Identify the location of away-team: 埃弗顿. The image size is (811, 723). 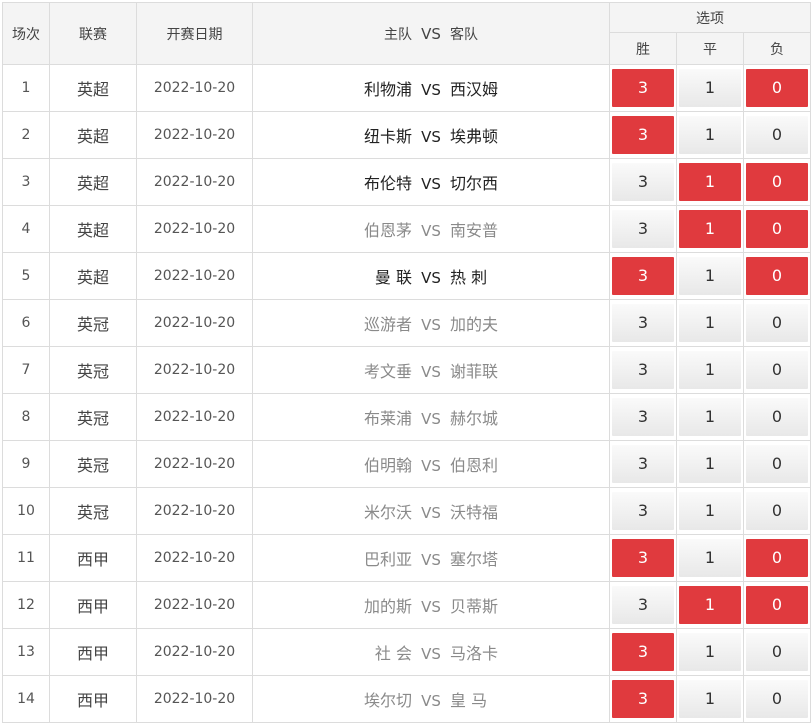
(474, 136).